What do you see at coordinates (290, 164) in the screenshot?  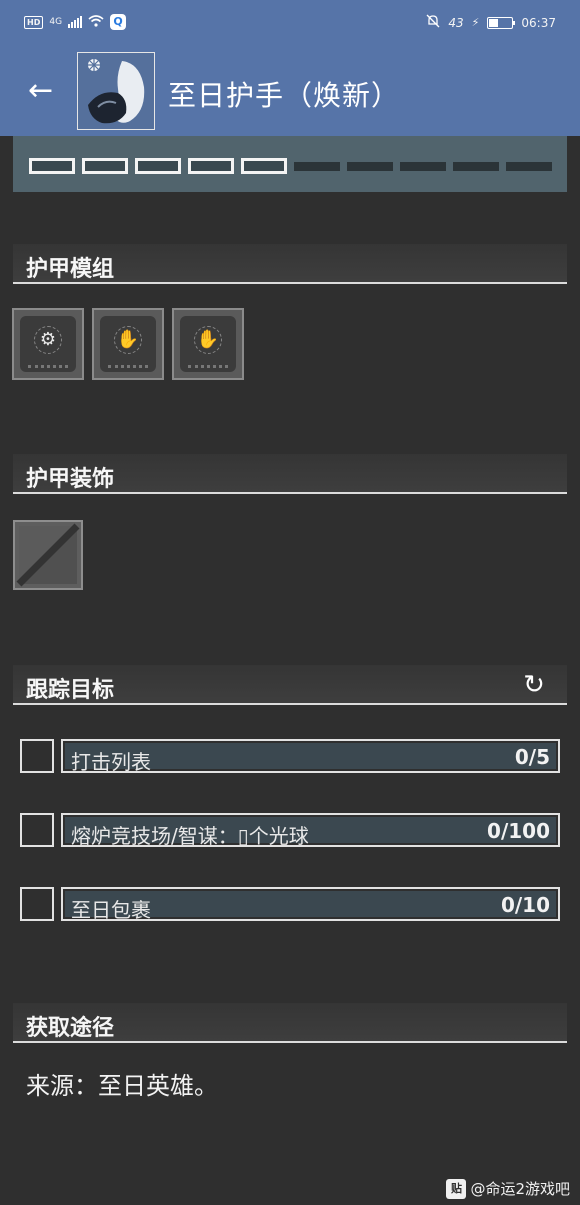 I see `masterwork-tier-progress` at bounding box center [290, 164].